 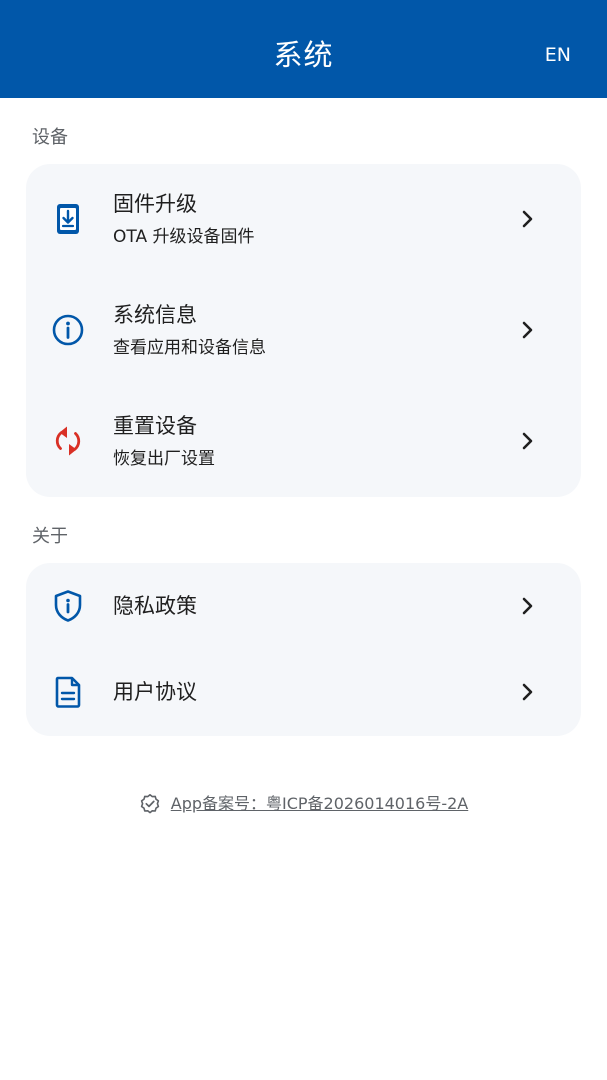 What do you see at coordinates (155, 426) in the screenshot?
I see `reset-device-title: 重置设备` at bounding box center [155, 426].